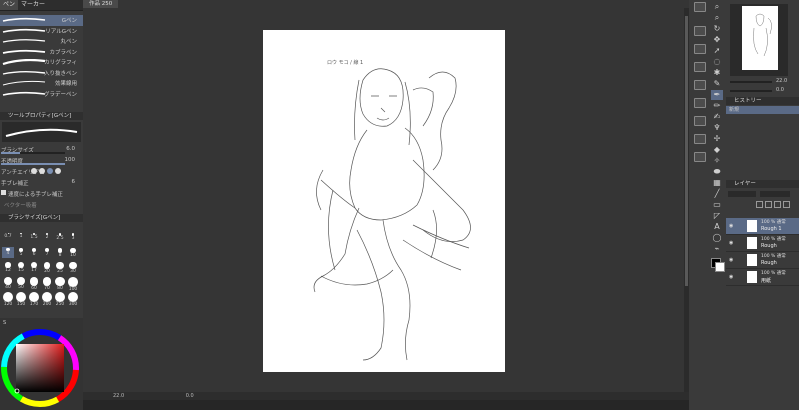  I want to click on layer-folder-icon, so click(768, 204).